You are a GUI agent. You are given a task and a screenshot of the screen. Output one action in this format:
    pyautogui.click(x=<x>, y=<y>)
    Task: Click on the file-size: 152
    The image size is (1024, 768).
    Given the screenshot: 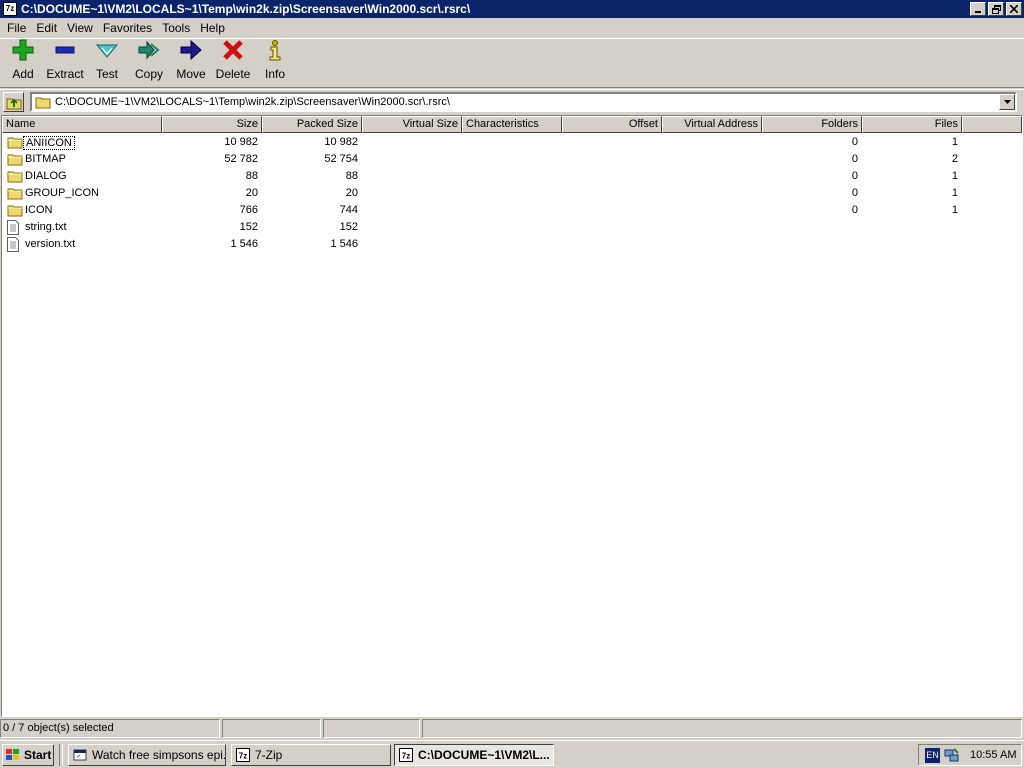 What is the action you would take?
    pyautogui.click(x=248, y=227)
    